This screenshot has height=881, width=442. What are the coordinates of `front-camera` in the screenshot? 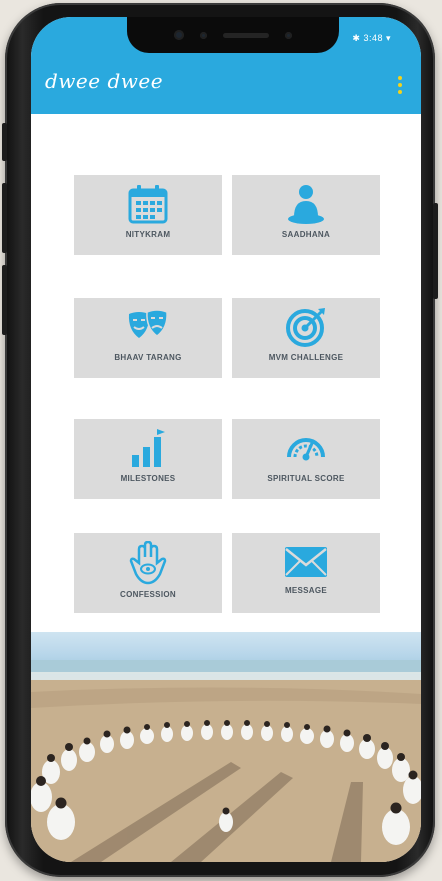 It's located at (179, 35).